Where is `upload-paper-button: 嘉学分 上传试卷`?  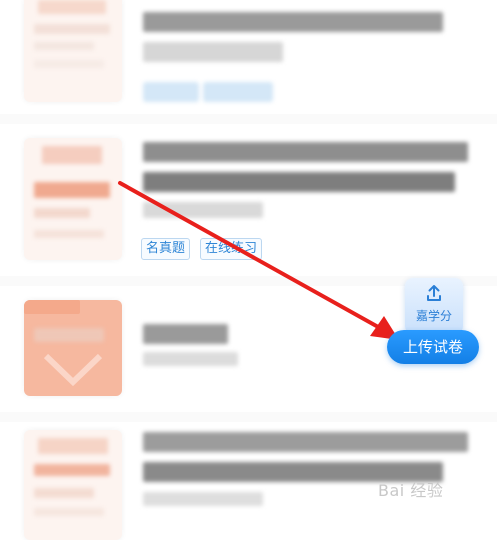 upload-paper-button: 嘉学分 上传试卷 is located at coordinates (433, 322).